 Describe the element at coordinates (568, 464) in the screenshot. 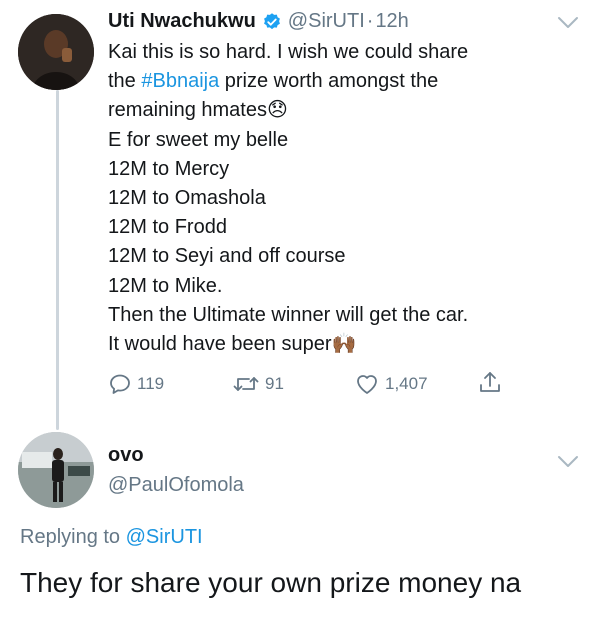

I see `reply-menu-chevron-icon` at that location.